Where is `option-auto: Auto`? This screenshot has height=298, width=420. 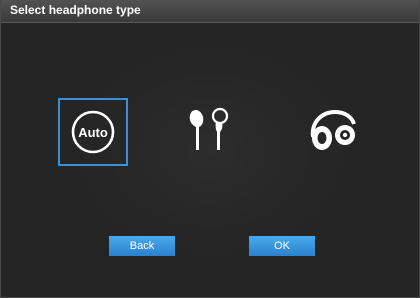 option-auto: Auto is located at coordinates (93, 132).